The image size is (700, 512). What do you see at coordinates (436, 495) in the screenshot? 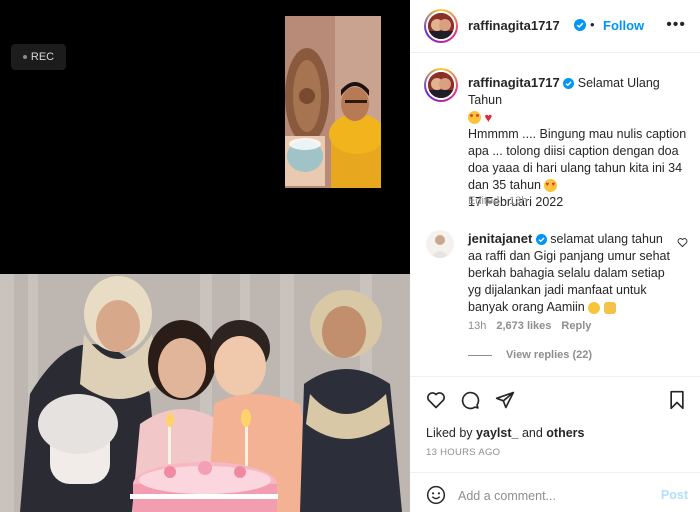
I see `emoji-icon` at bounding box center [436, 495].